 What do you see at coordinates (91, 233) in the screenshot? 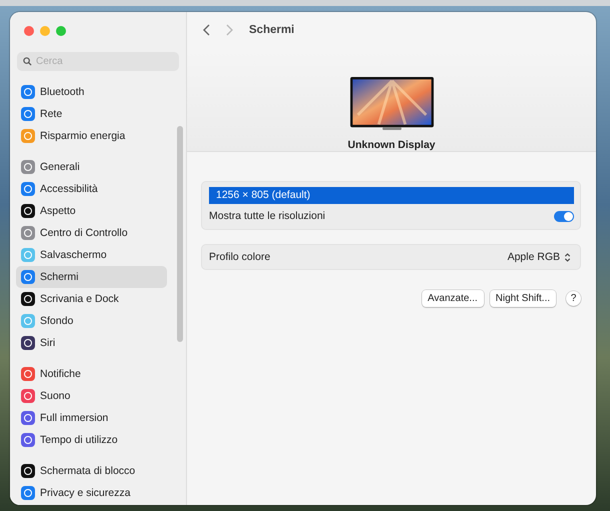
I see `sidebar-item: Centro di Controllo` at bounding box center [91, 233].